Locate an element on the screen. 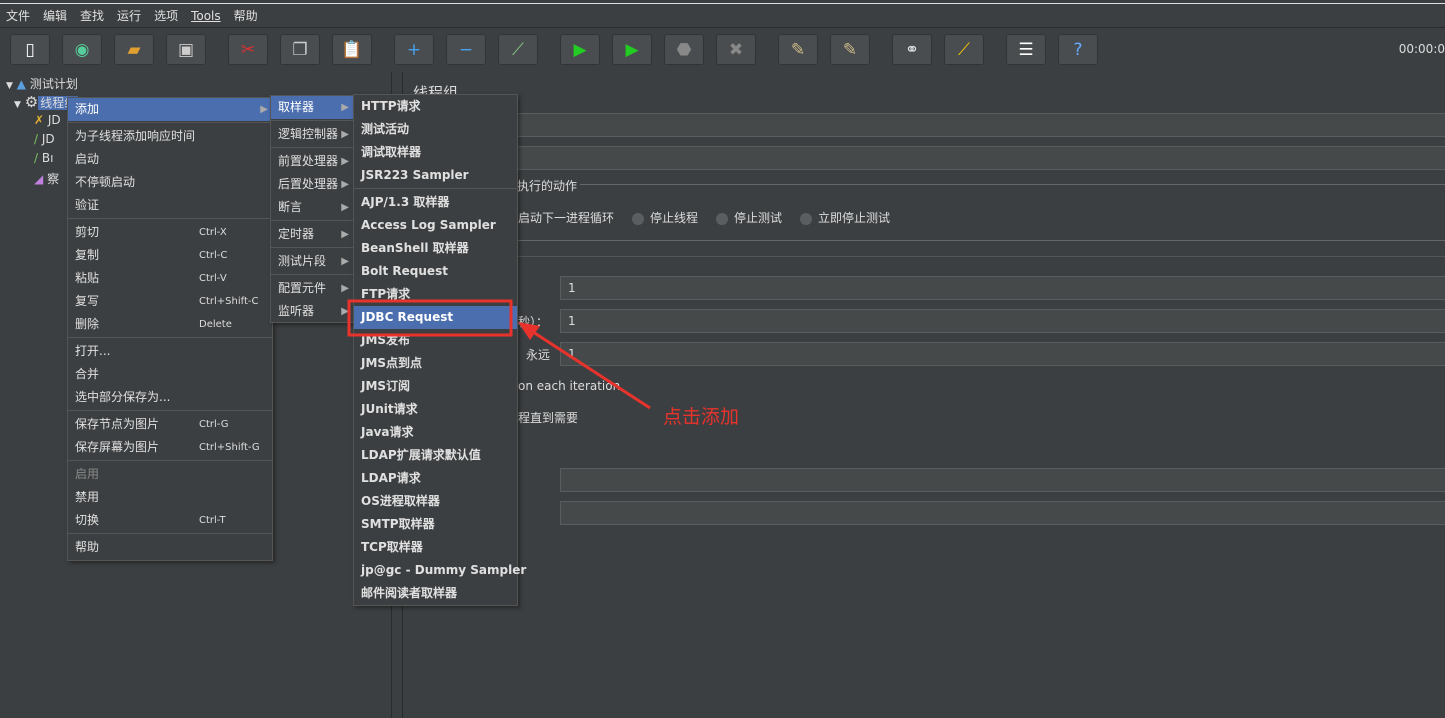 Image resolution: width=1445 pixels, height=718 pixels. highlight-box is located at coordinates (430, 318).